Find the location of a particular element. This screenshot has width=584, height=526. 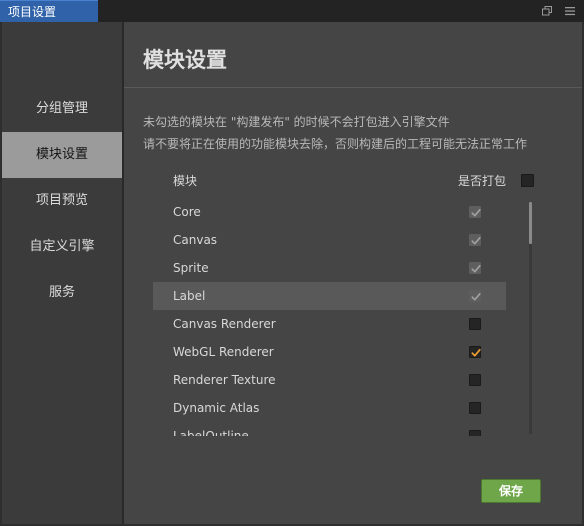

module-row: Sprite is located at coordinates (329, 268).